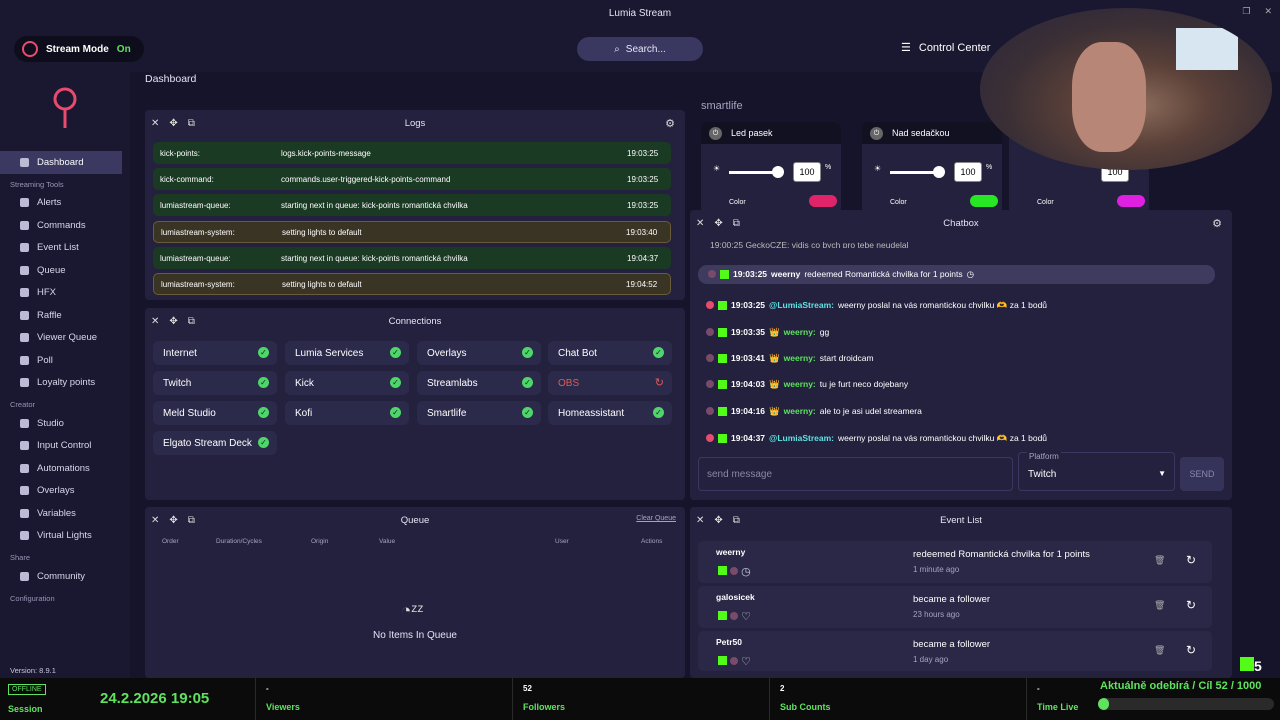 This screenshot has width=1280, height=720. What do you see at coordinates (855, 474) in the screenshot?
I see `chat-input: send message` at bounding box center [855, 474].